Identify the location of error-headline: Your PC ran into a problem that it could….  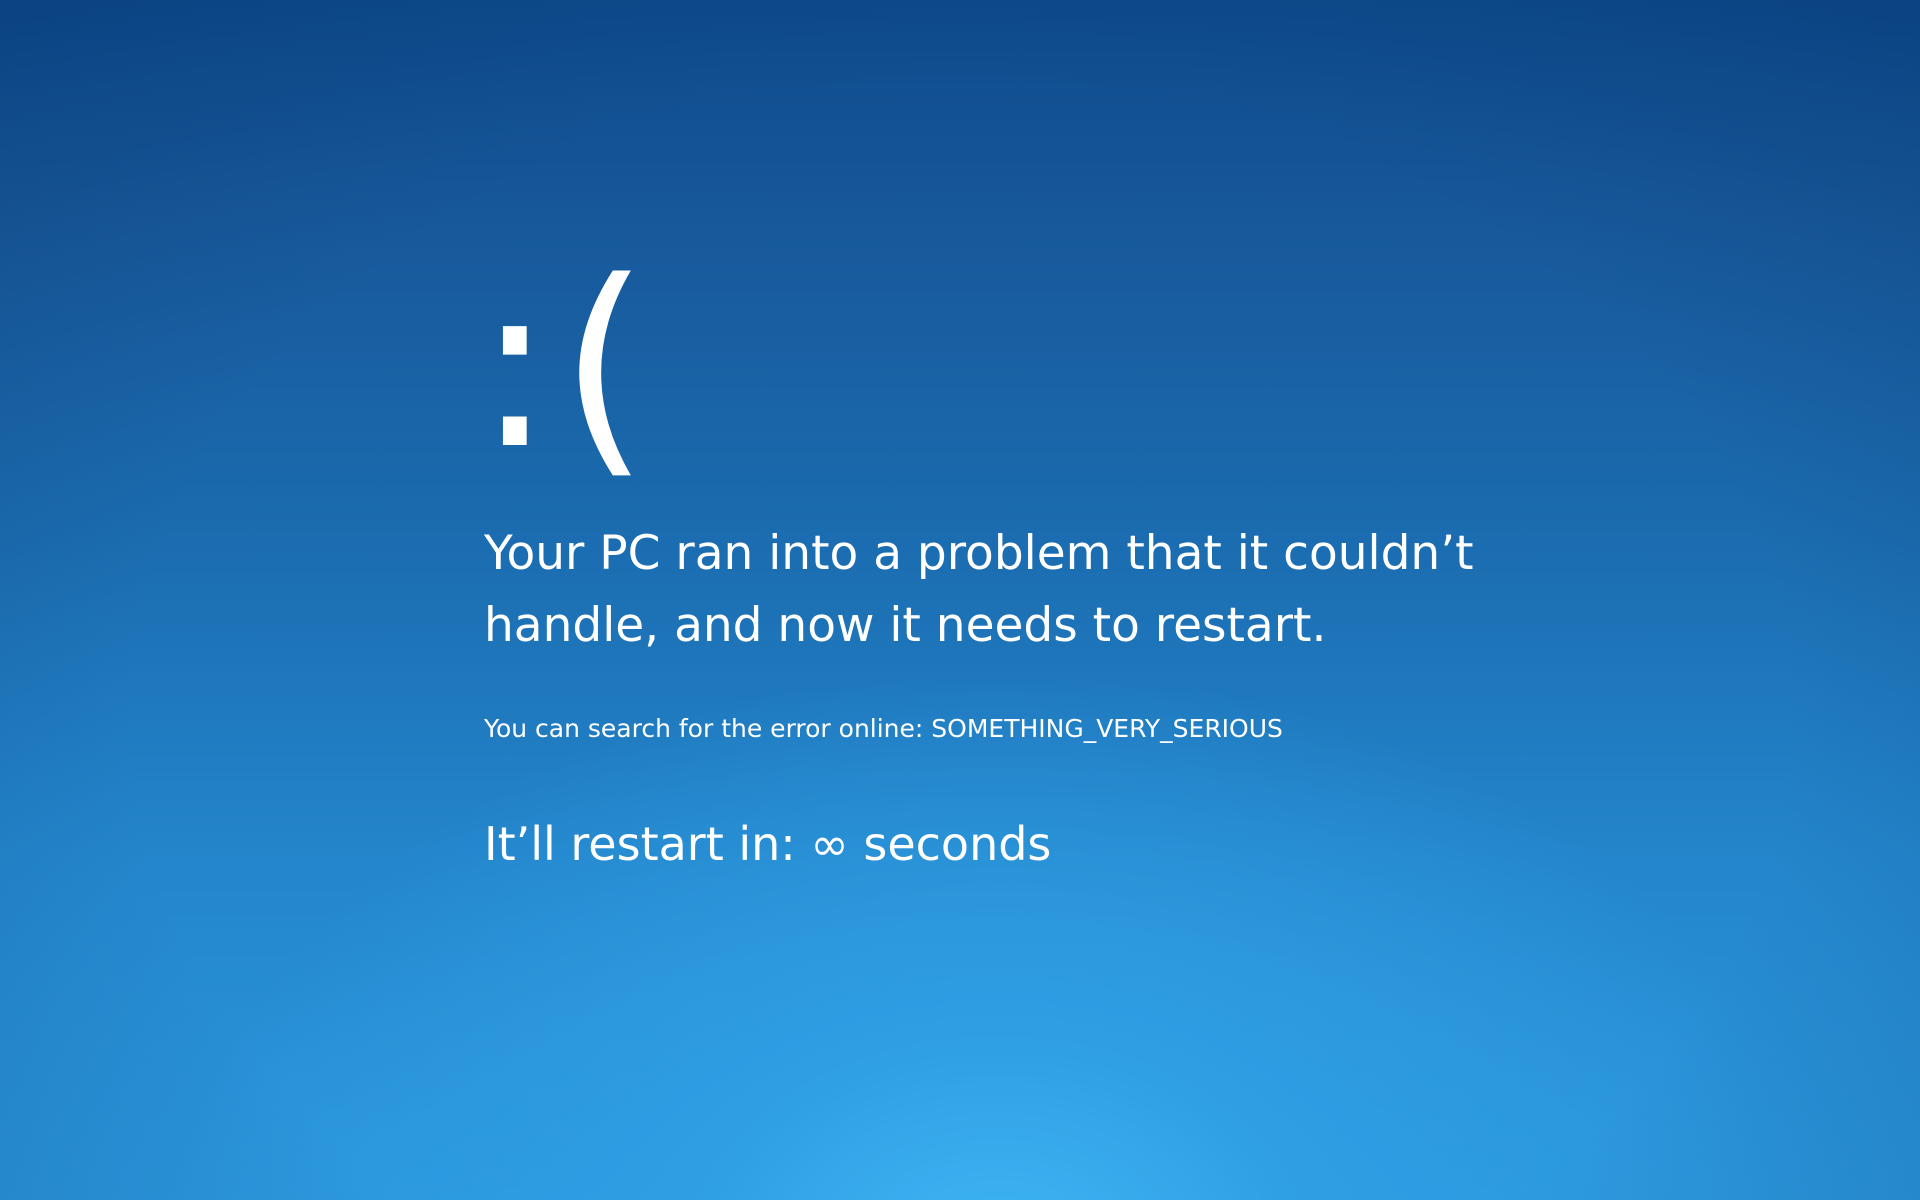
(979, 589).